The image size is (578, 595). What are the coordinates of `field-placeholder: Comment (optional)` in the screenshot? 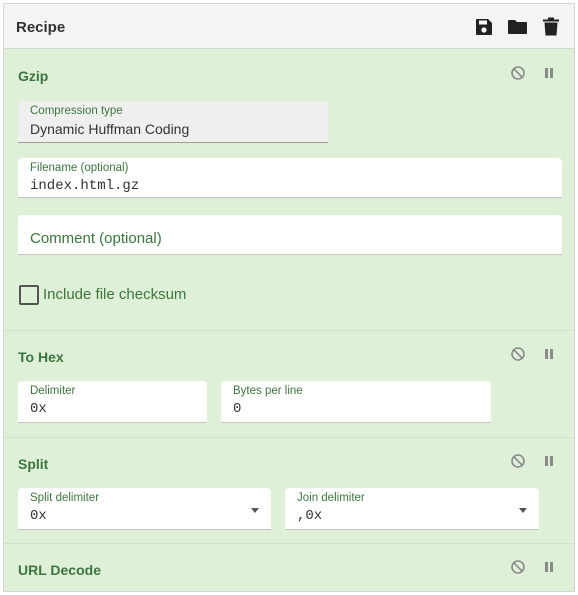 It's located at (96, 238).